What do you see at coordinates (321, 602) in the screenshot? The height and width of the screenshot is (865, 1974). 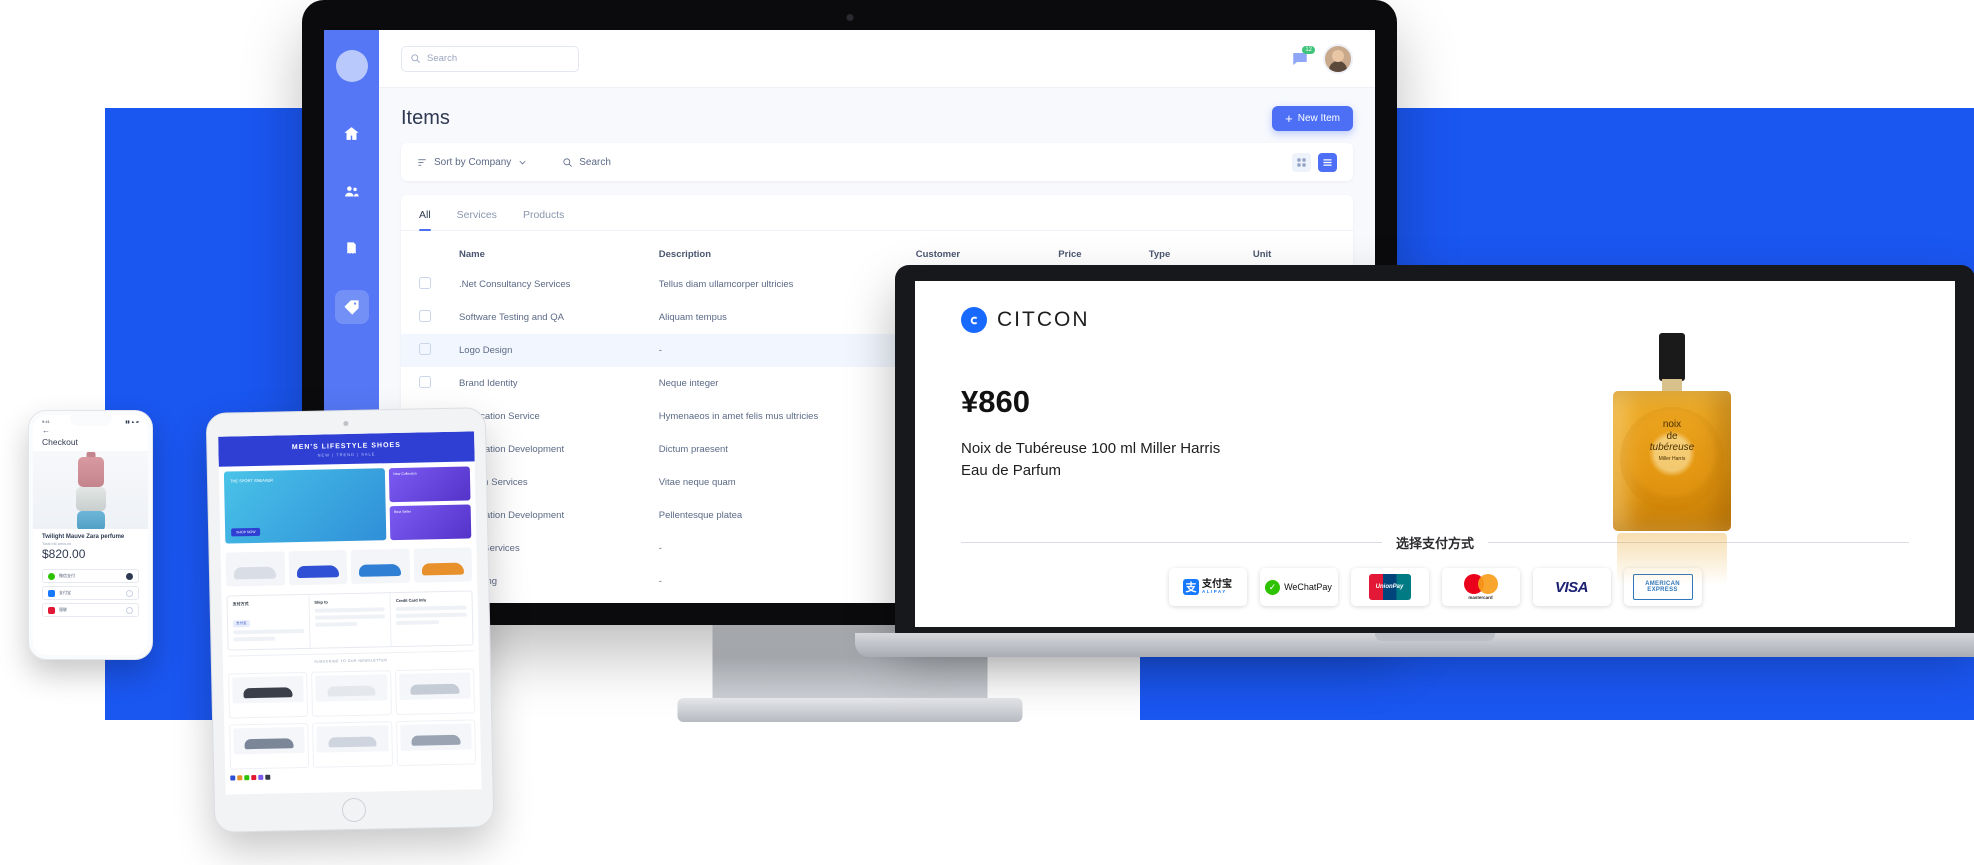 I see `shipping-title: Ship to` at bounding box center [321, 602].